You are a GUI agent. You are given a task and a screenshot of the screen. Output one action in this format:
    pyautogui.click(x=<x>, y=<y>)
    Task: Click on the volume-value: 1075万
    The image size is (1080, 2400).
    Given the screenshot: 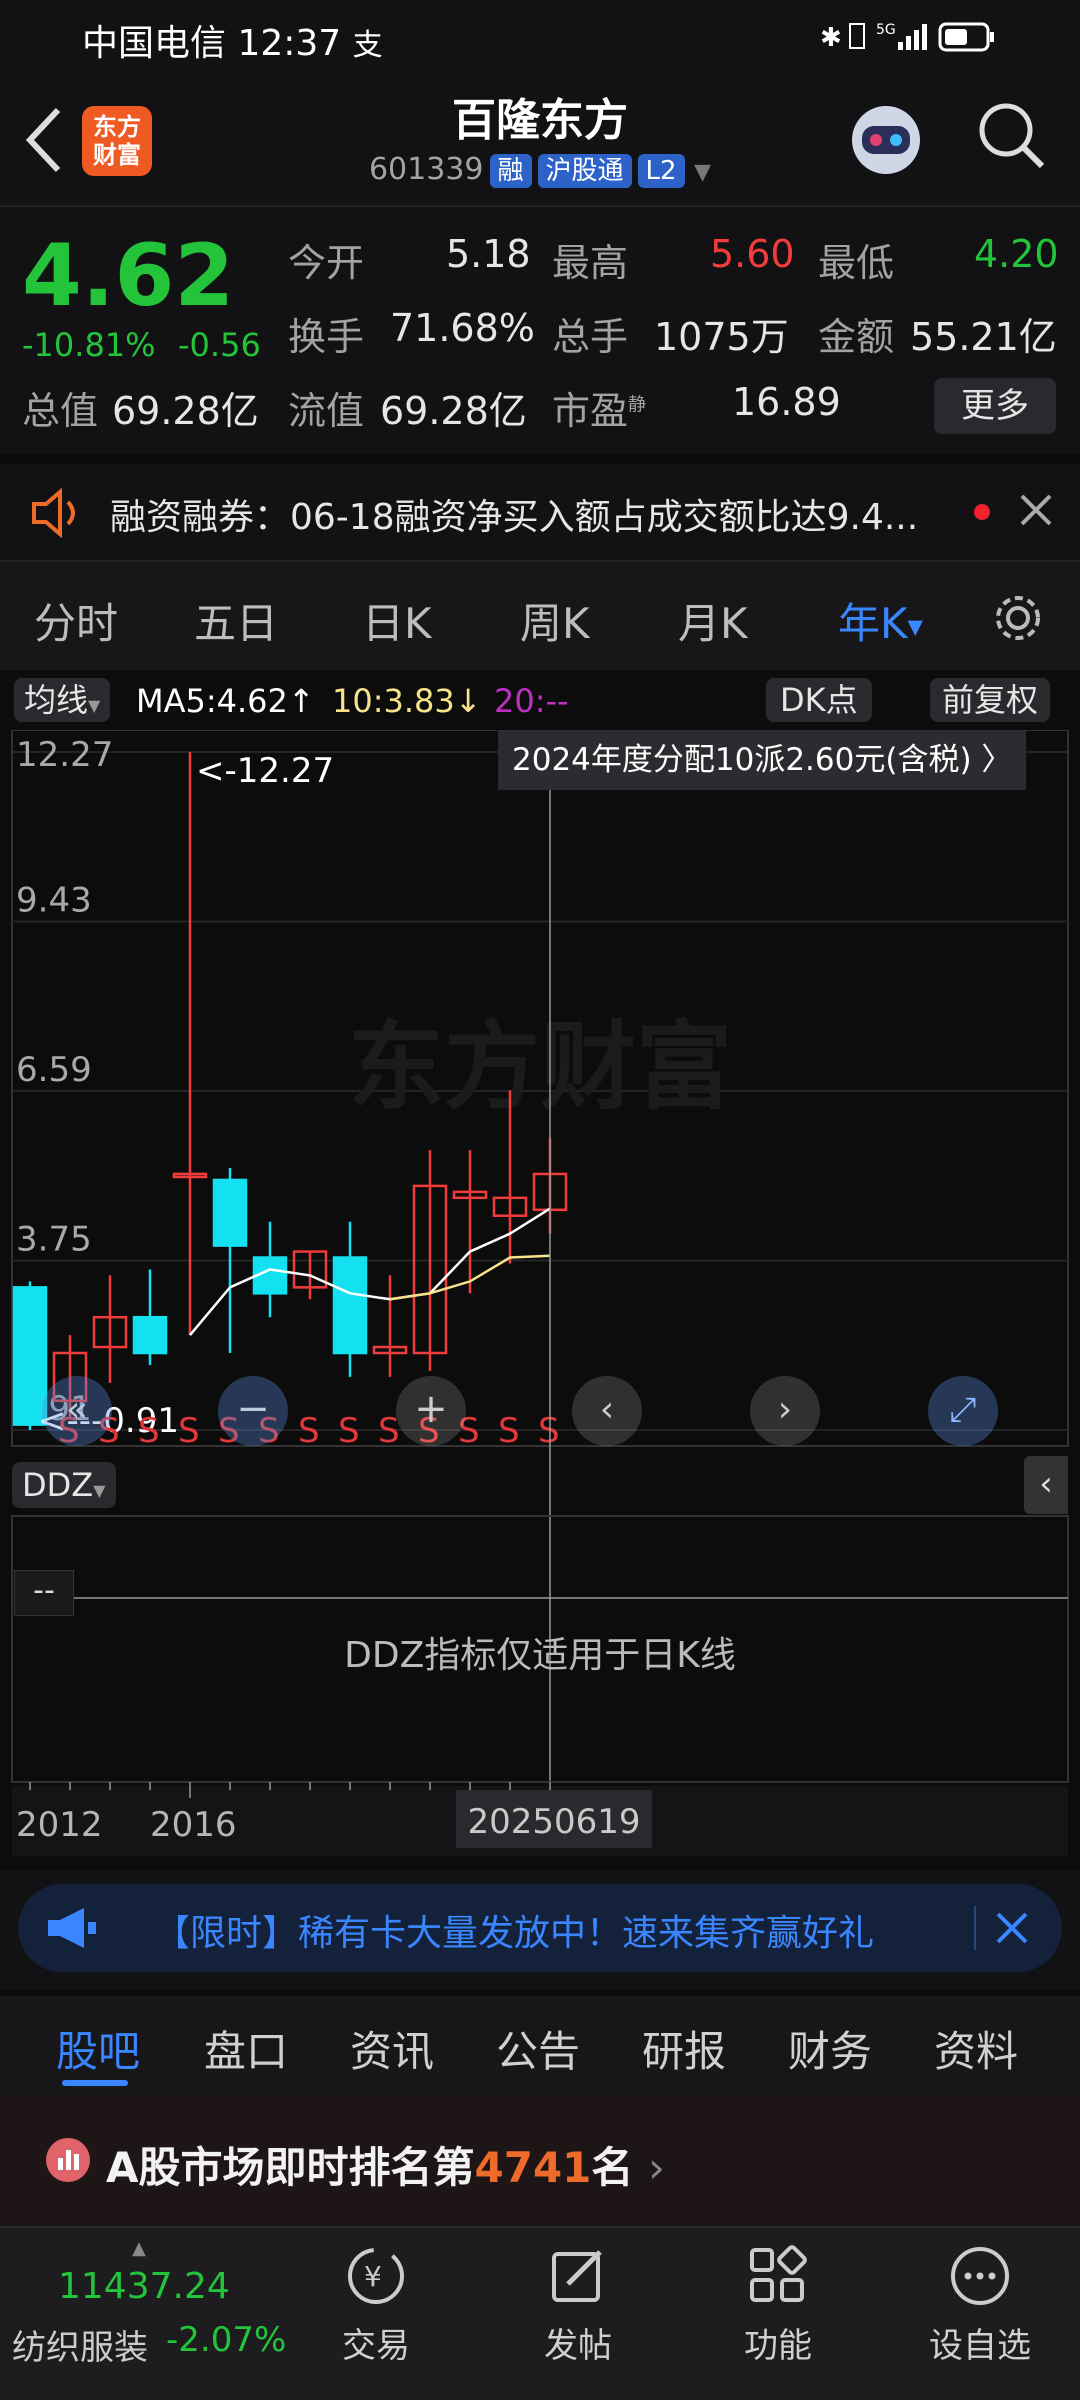 What is the action you would take?
    pyautogui.click(x=721, y=337)
    